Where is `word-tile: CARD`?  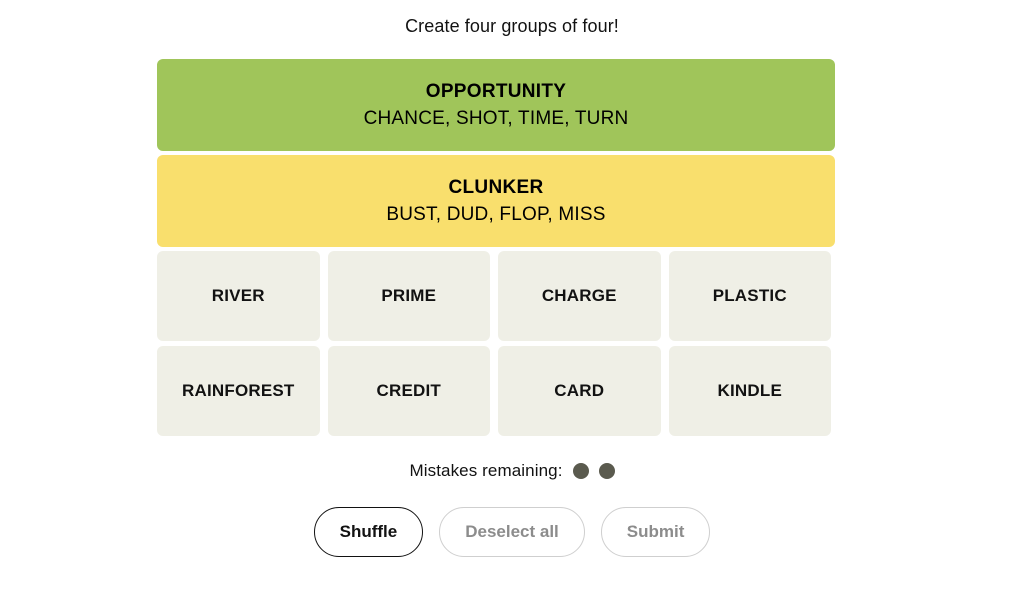 word-tile: CARD is located at coordinates (579, 391).